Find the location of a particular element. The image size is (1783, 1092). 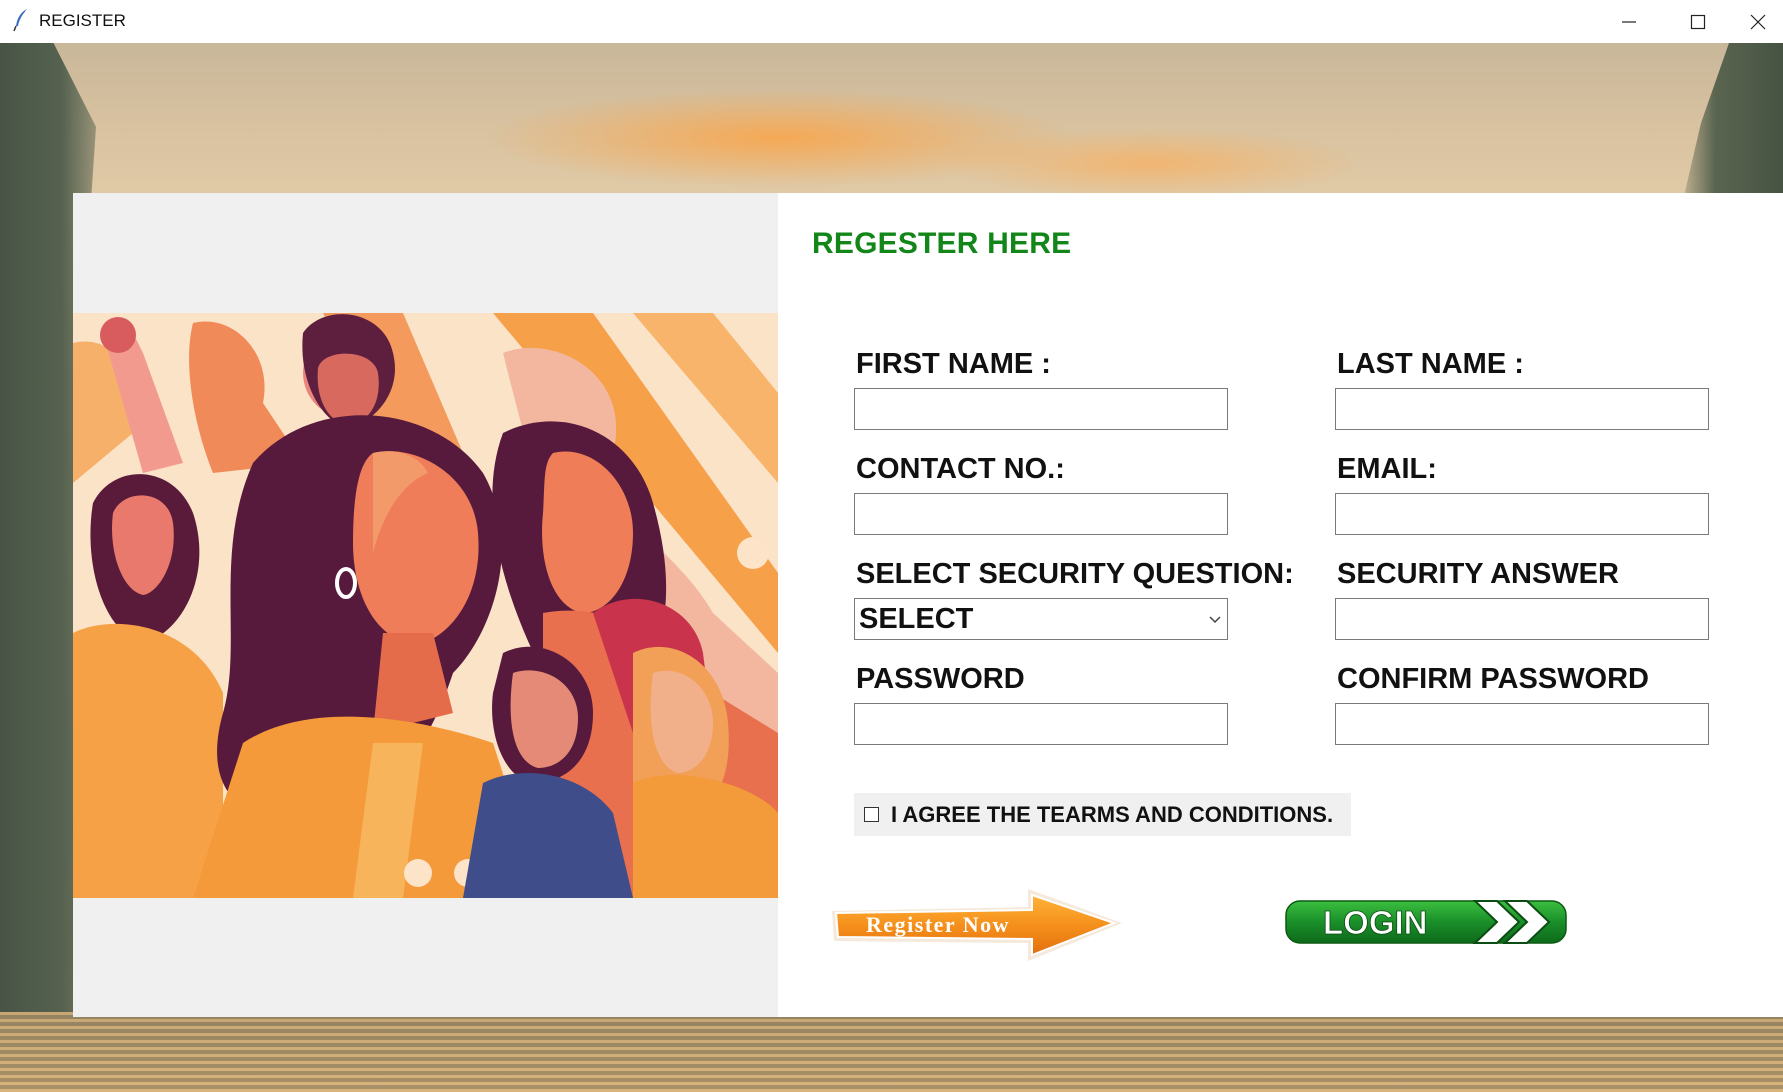

contact-input is located at coordinates (1041, 514).